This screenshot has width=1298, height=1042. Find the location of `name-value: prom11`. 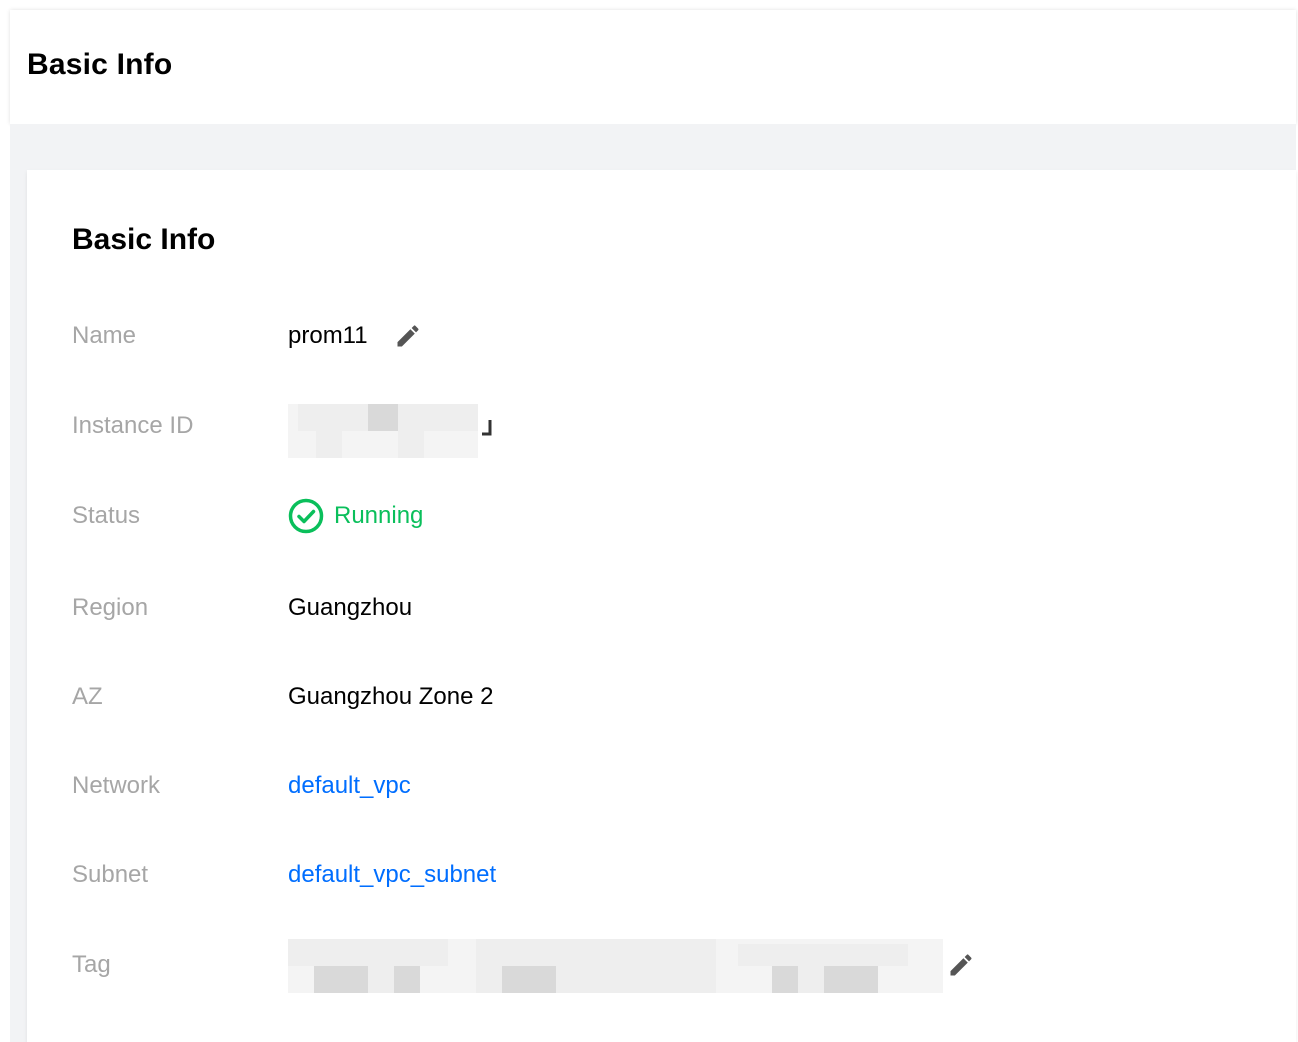

name-value: prom11 is located at coordinates (328, 335).